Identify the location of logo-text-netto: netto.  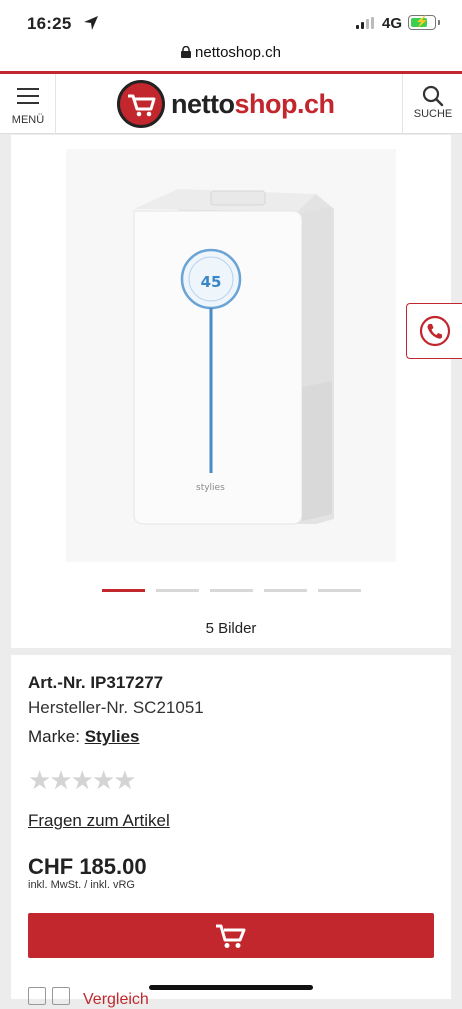
(203, 103).